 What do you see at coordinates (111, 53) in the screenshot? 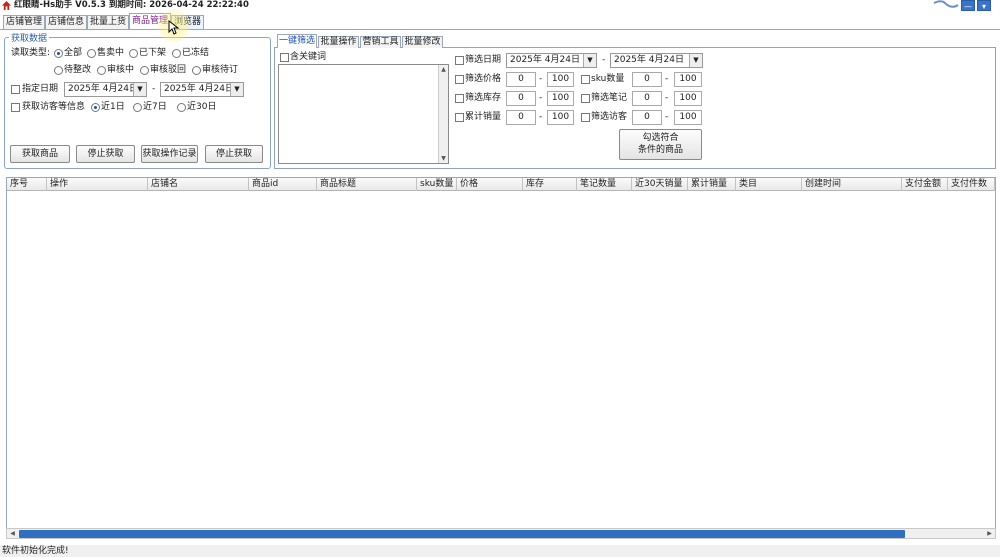
I see `radio-type-on-sale-label: 售卖中` at bounding box center [111, 53].